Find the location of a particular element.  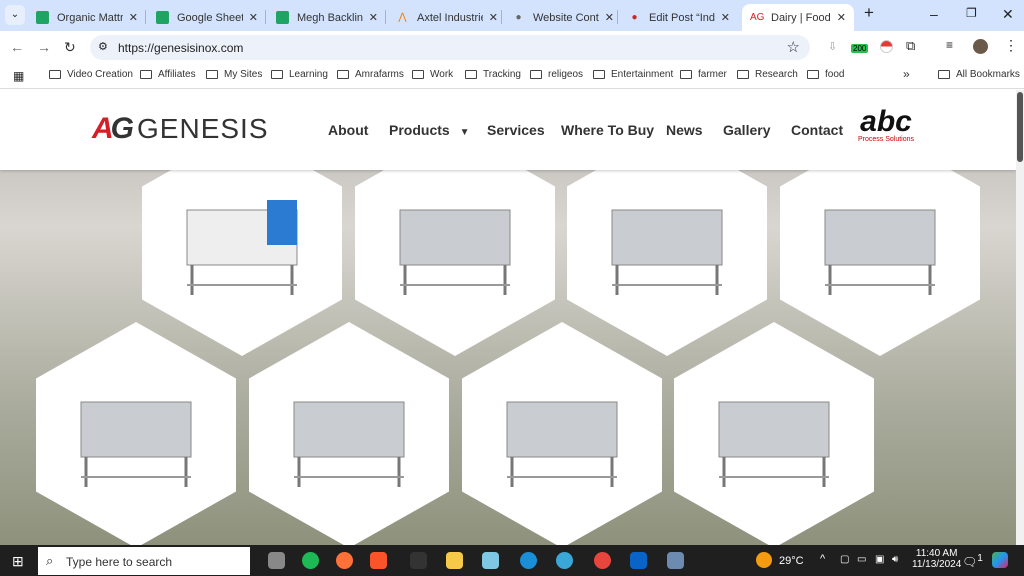

page-scrollbar is located at coordinates (1020, 317).